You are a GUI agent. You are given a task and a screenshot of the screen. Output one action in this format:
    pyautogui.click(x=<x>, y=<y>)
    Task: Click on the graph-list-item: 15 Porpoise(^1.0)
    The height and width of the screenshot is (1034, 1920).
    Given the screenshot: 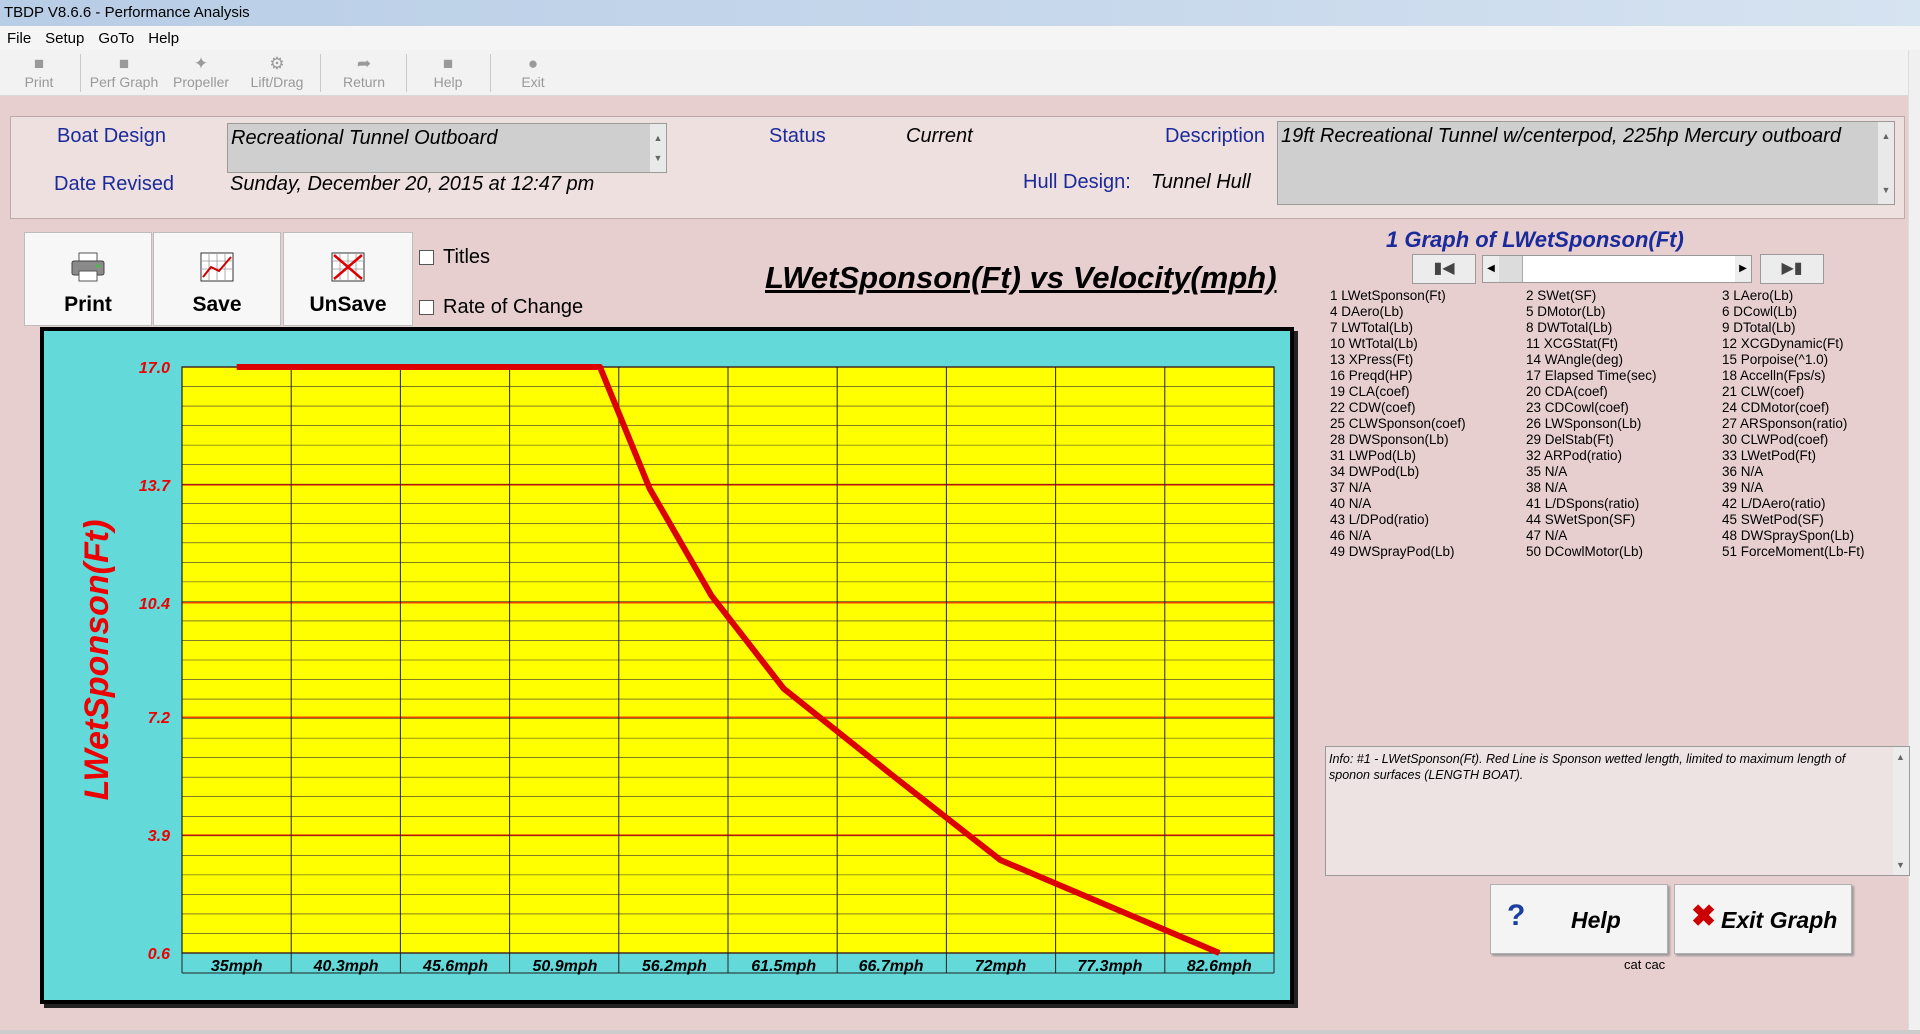 What is the action you would take?
    pyautogui.click(x=1775, y=359)
    